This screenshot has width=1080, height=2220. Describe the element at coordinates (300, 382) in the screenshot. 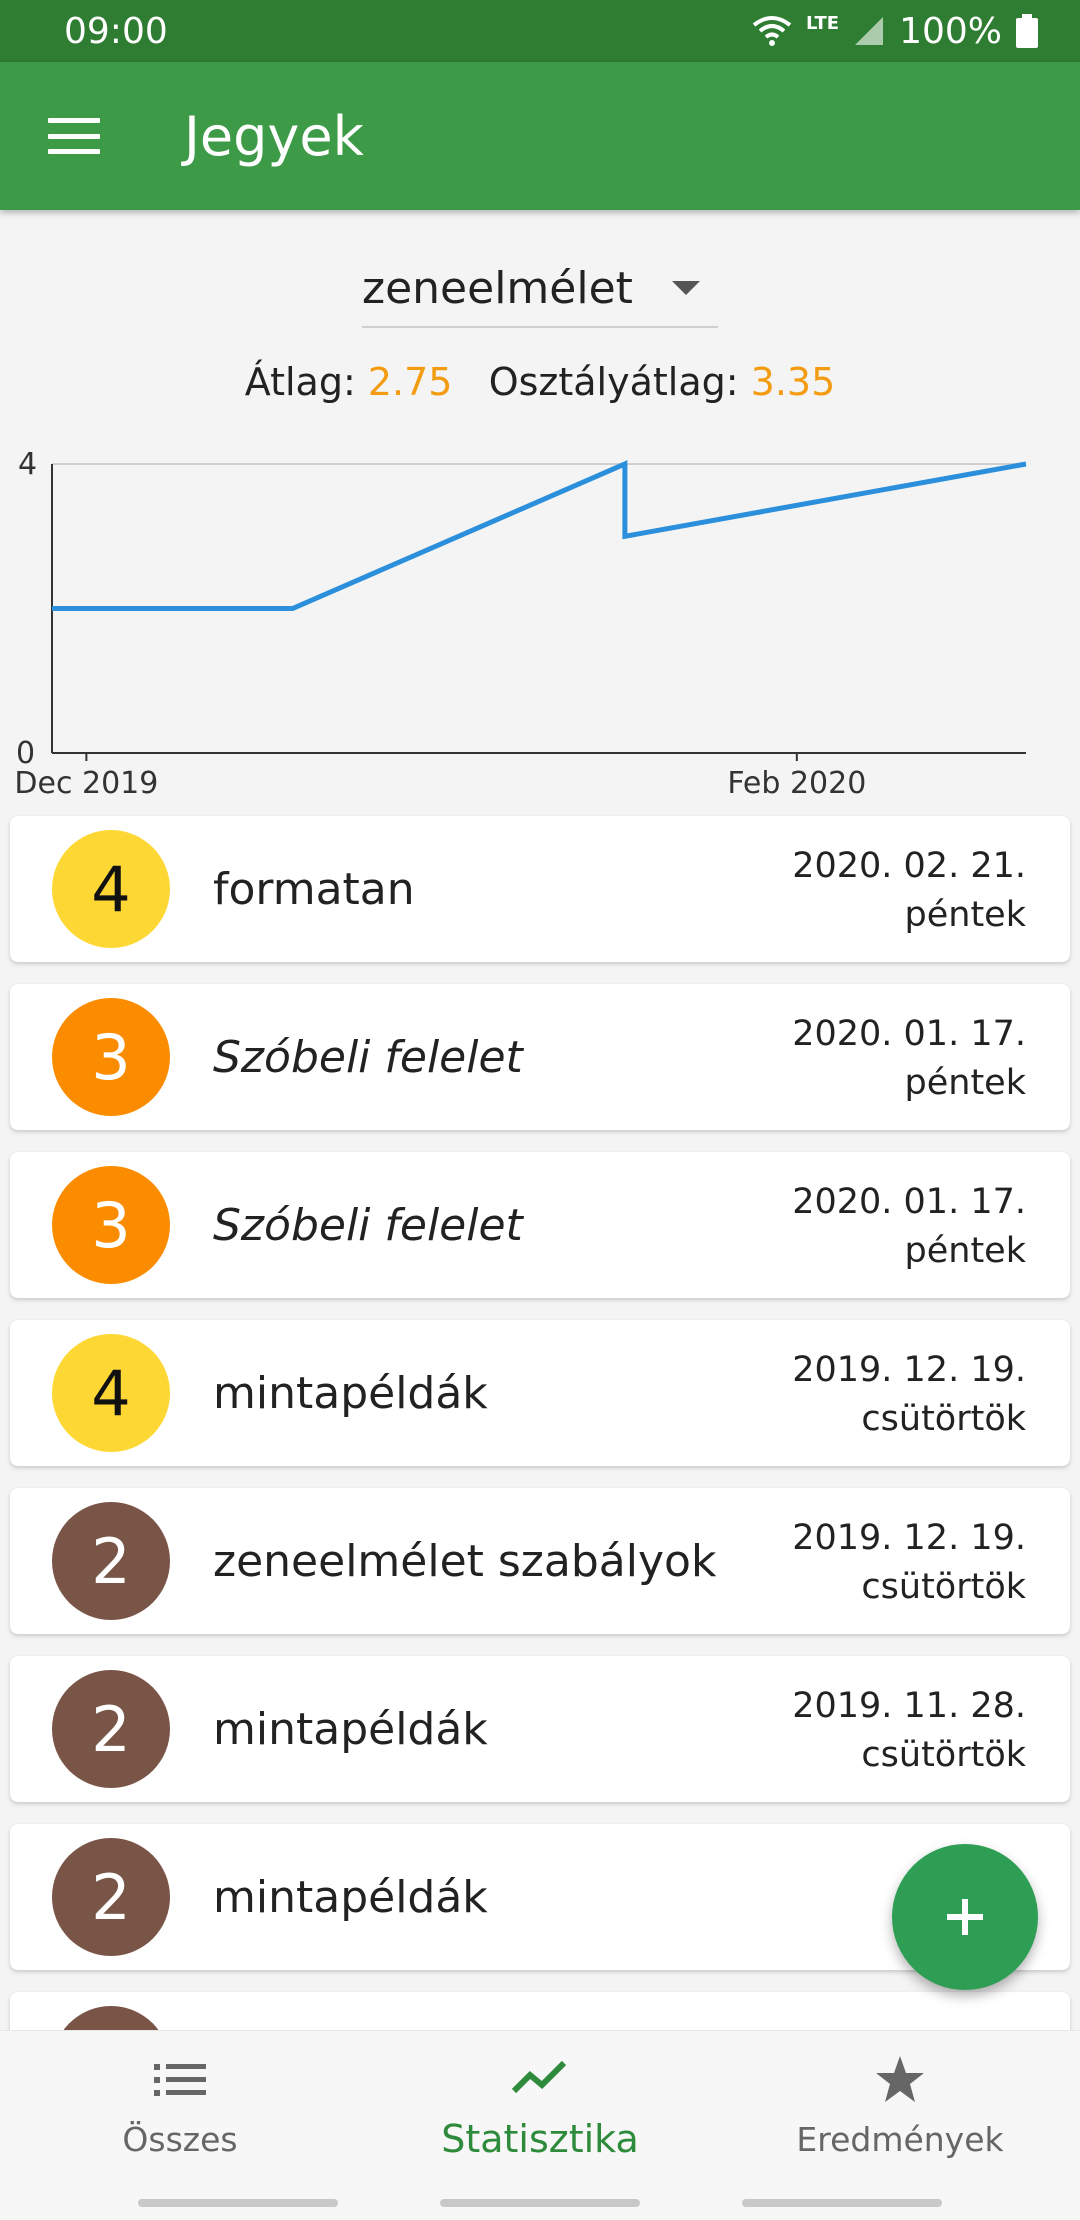

I see `average-label: Átlag:` at that location.